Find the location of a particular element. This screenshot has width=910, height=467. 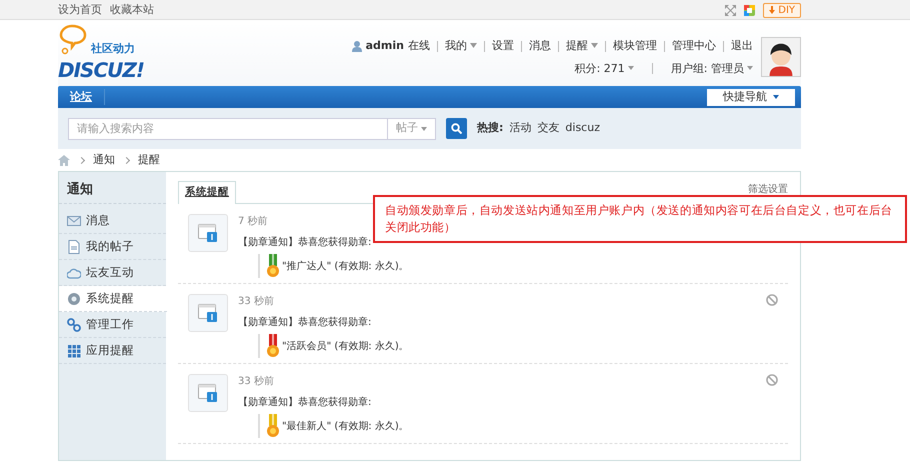

hot-search-link: discuz is located at coordinates (582, 128).